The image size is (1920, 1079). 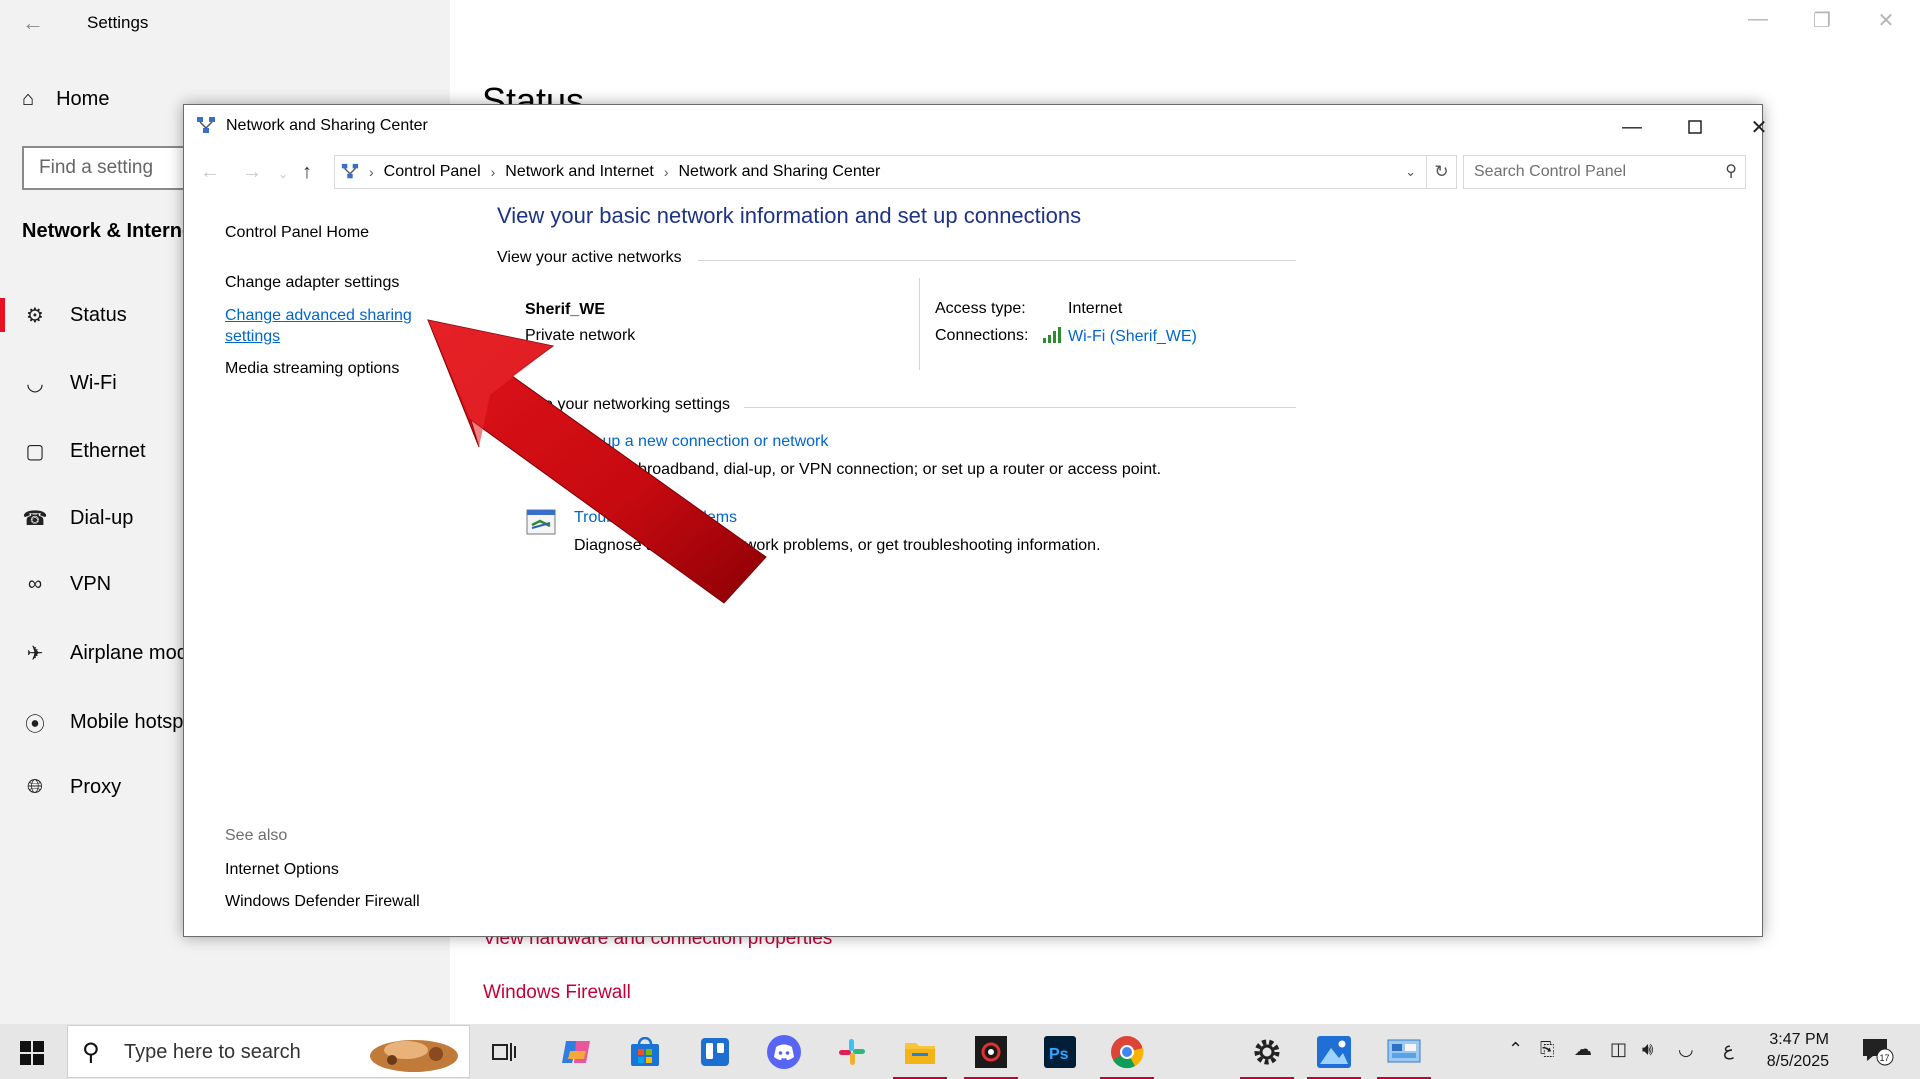 What do you see at coordinates (212, 1052) in the screenshot?
I see `taskbar-search-placeholder: Type here to search` at bounding box center [212, 1052].